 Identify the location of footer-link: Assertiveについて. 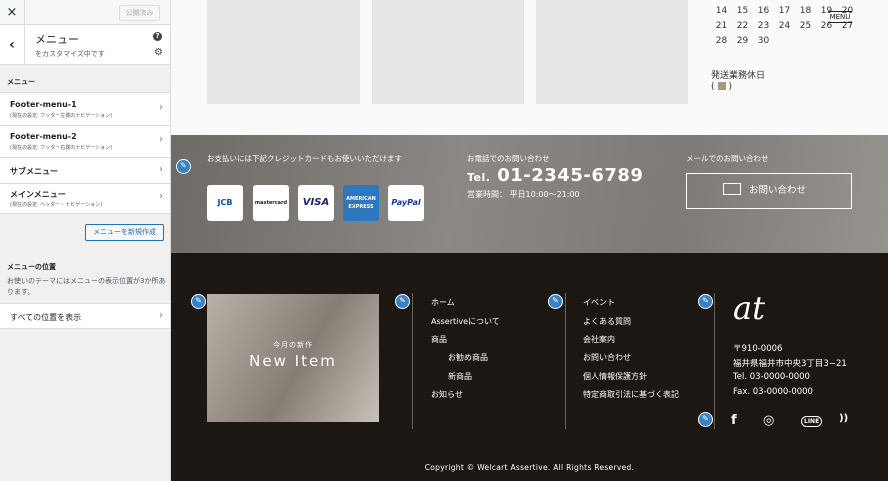
(465, 321).